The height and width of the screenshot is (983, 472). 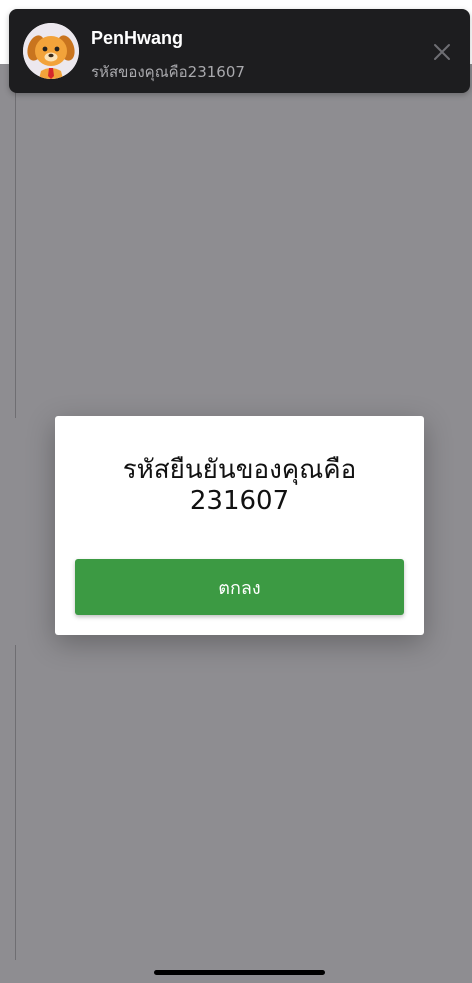 What do you see at coordinates (239, 972) in the screenshot?
I see `home-indicator` at bounding box center [239, 972].